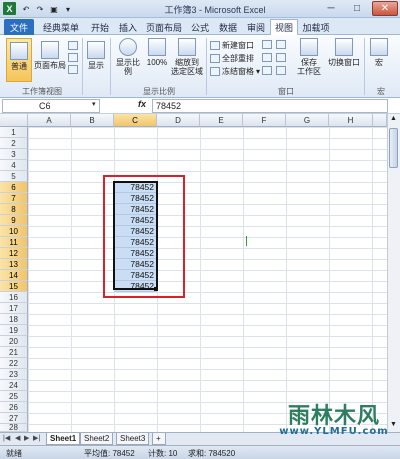 This screenshot has height=459, width=400. Describe the element at coordinates (221, 120) in the screenshot. I see `column-header-e: E` at that location.